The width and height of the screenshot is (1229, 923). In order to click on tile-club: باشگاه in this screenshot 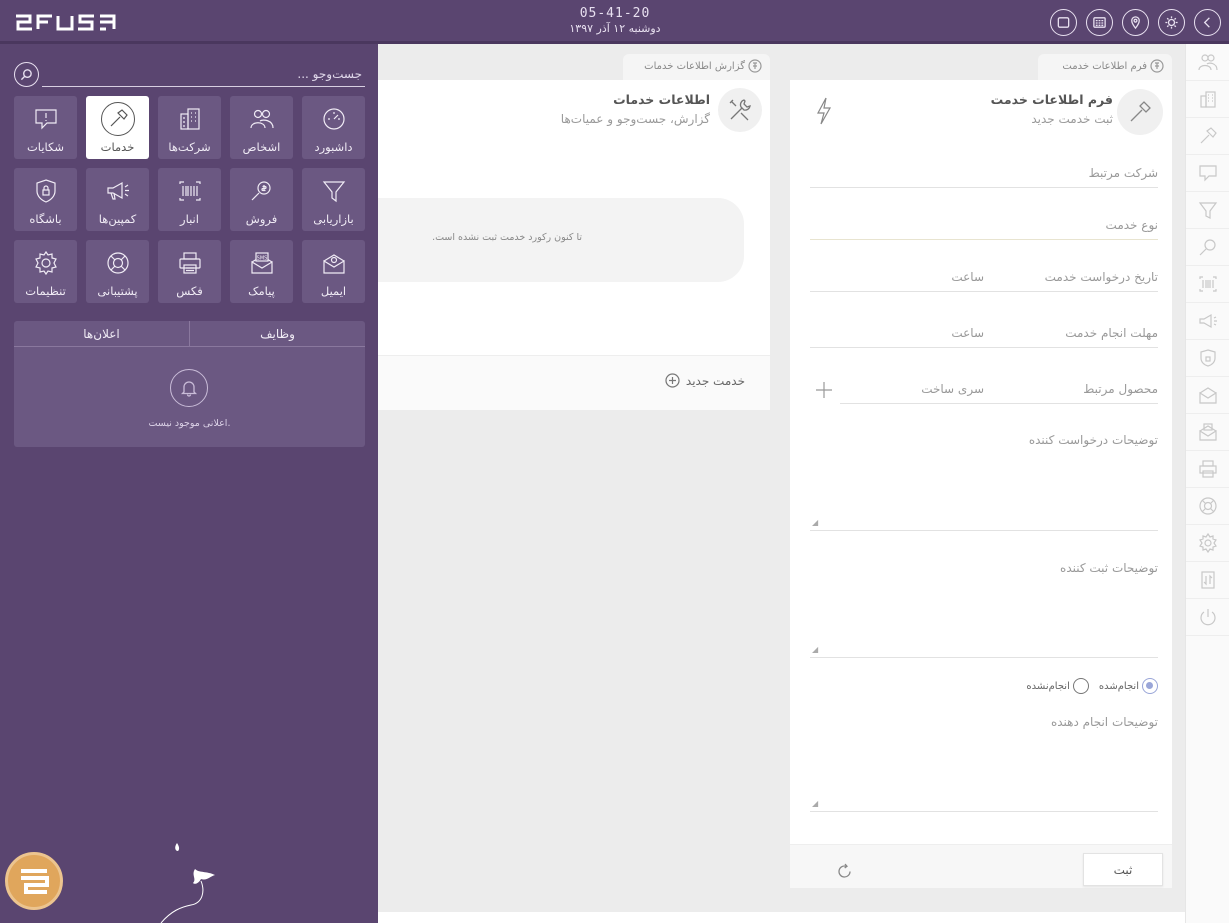, I will do `click(45, 199)`.